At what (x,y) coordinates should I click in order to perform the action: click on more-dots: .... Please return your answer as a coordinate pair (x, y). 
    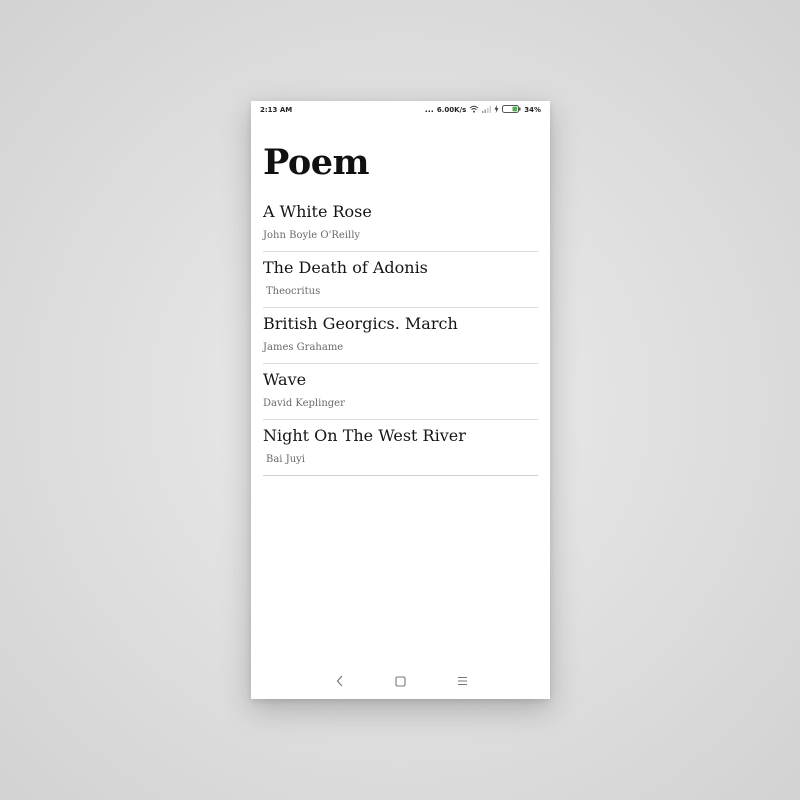
    Looking at the image, I should click on (429, 109).